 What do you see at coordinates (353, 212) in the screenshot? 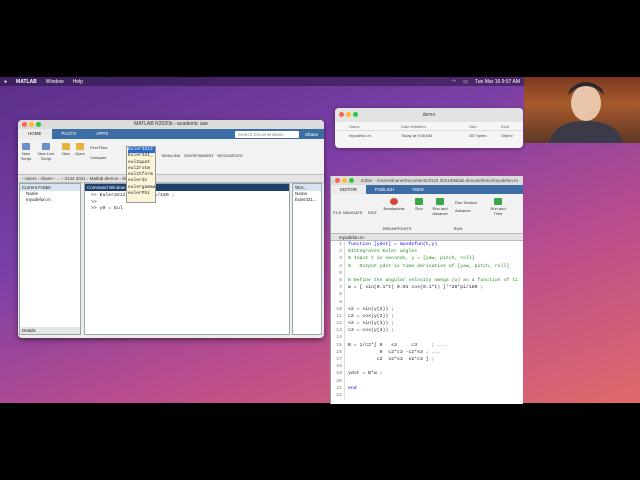
I see `navigate-group: NAVIGATE` at bounding box center [353, 212].